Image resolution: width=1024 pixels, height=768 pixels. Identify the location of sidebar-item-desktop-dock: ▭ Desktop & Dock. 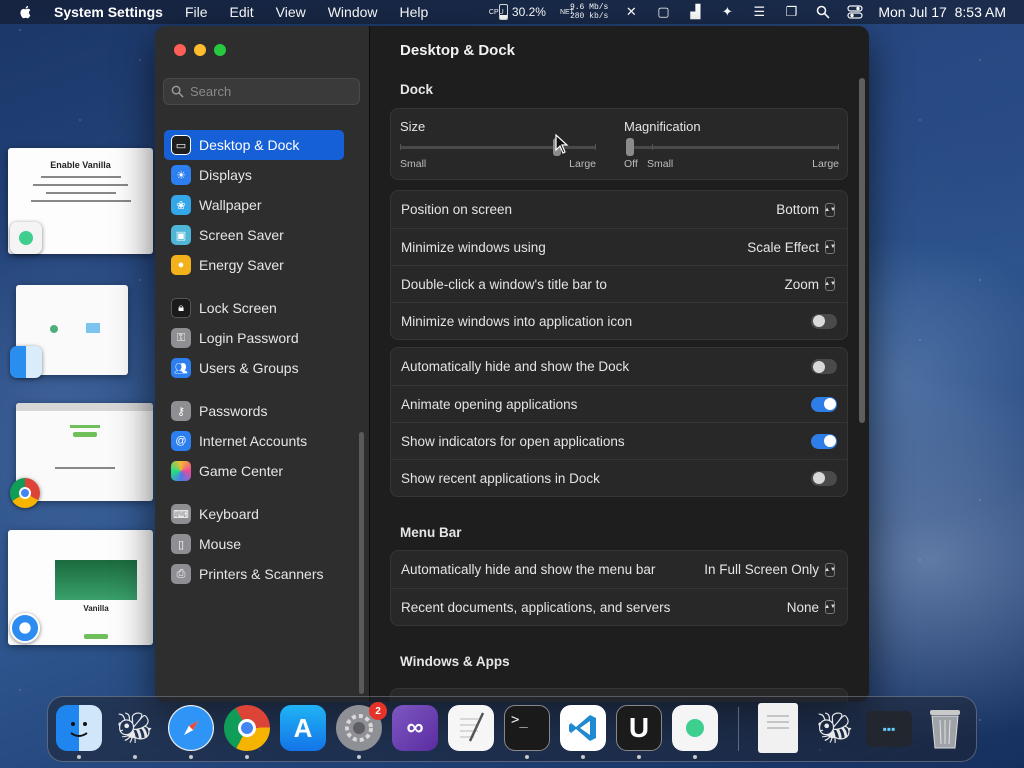
(254, 145).